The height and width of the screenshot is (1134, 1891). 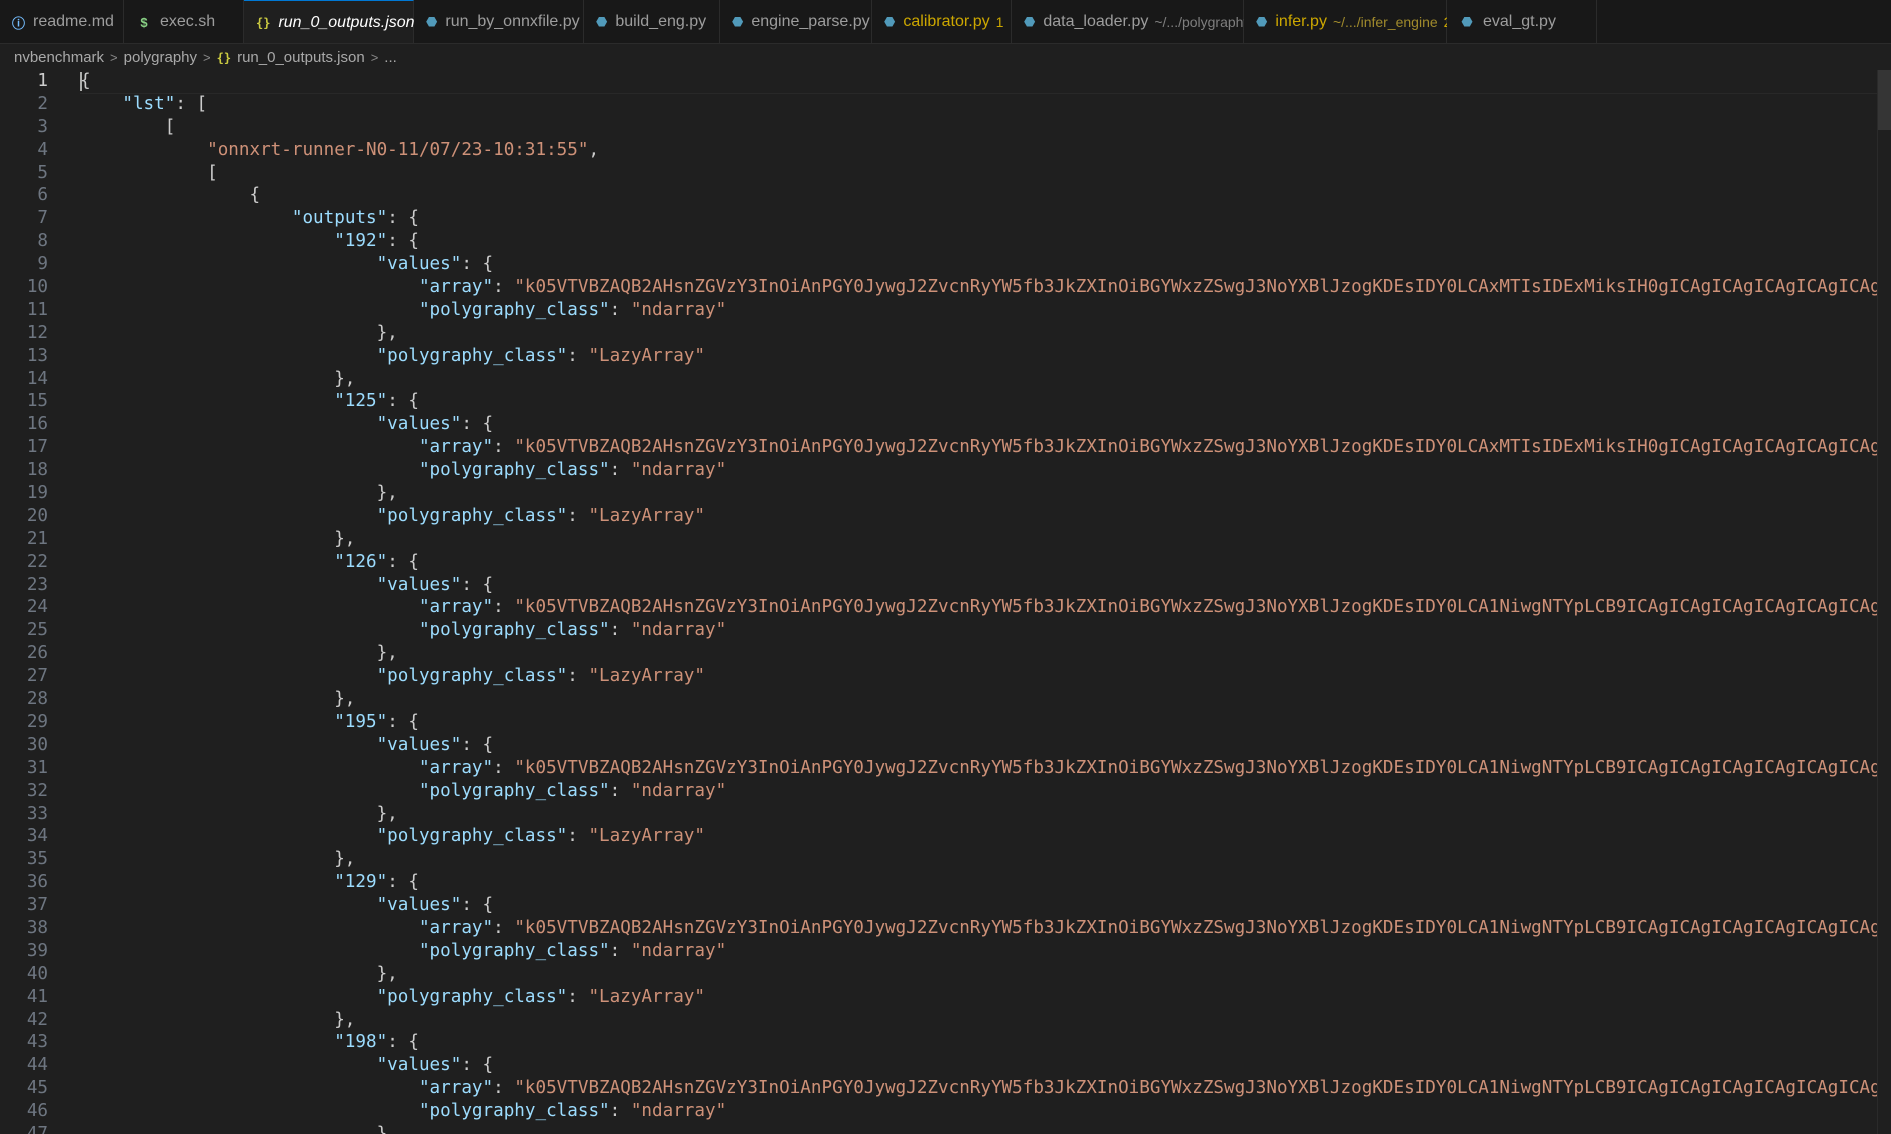 I want to click on tab-build-eng-py: ⬣ build_eng.py, so click(x=652, y=21).